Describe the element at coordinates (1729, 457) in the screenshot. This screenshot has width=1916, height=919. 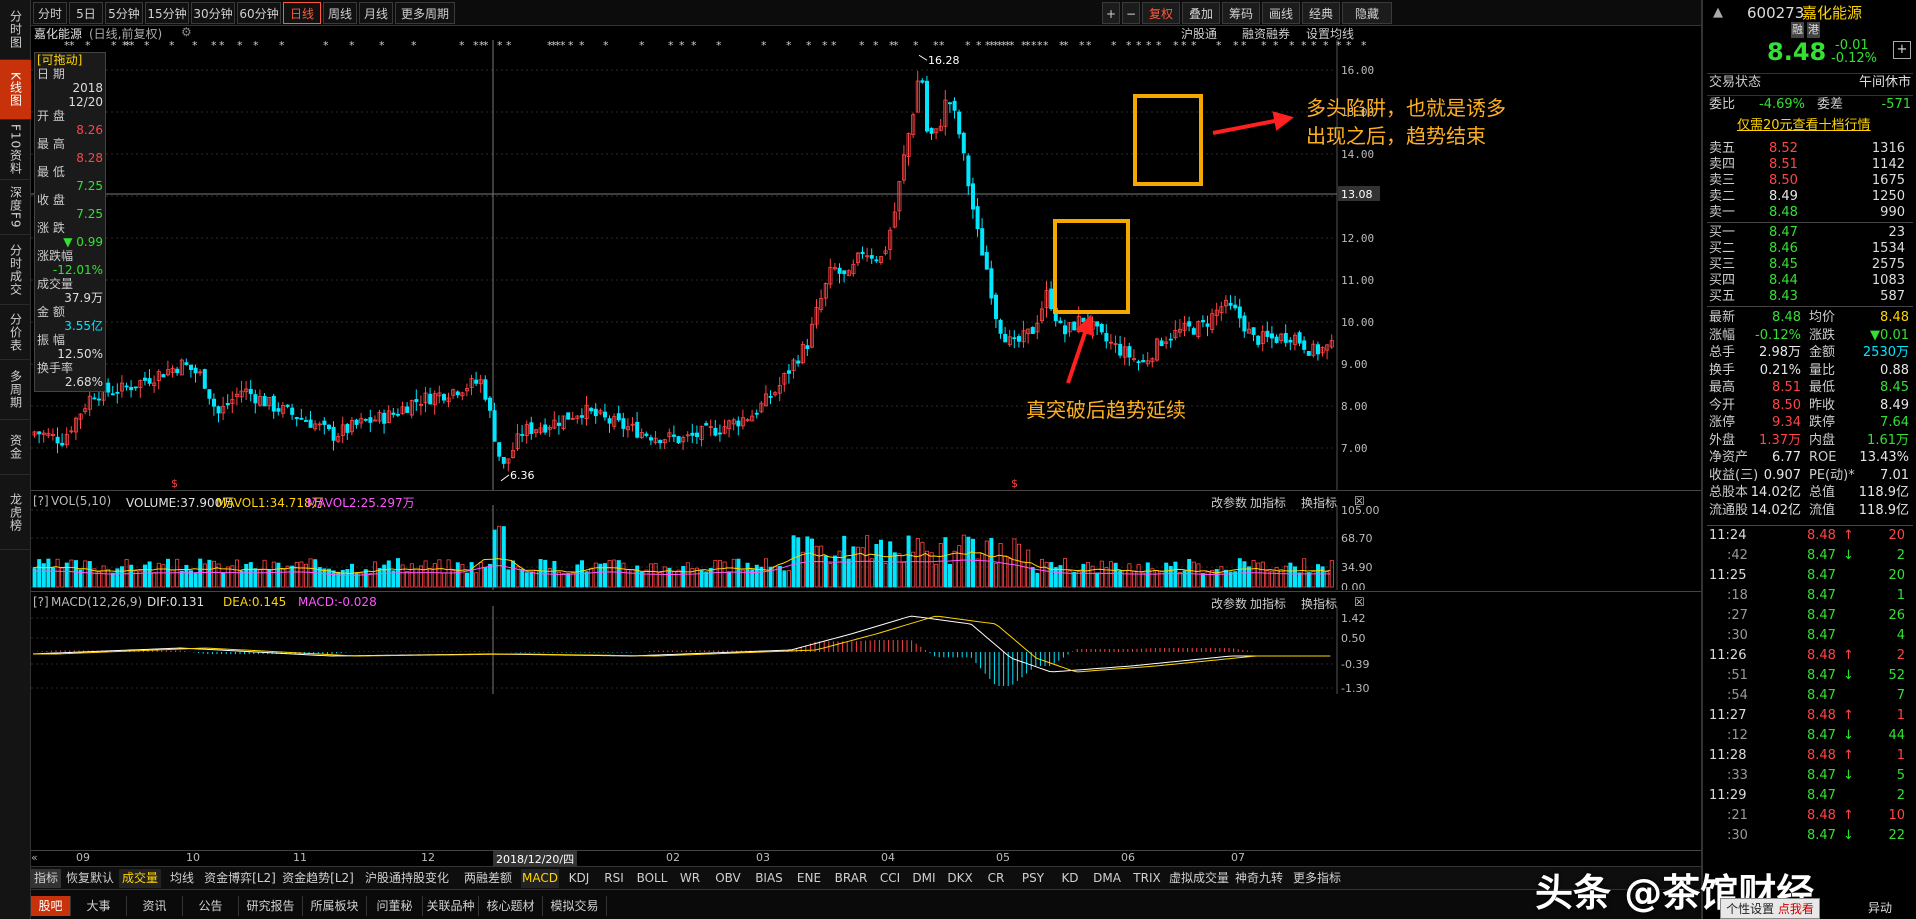
I see `stat-label: 净资产` at that location.